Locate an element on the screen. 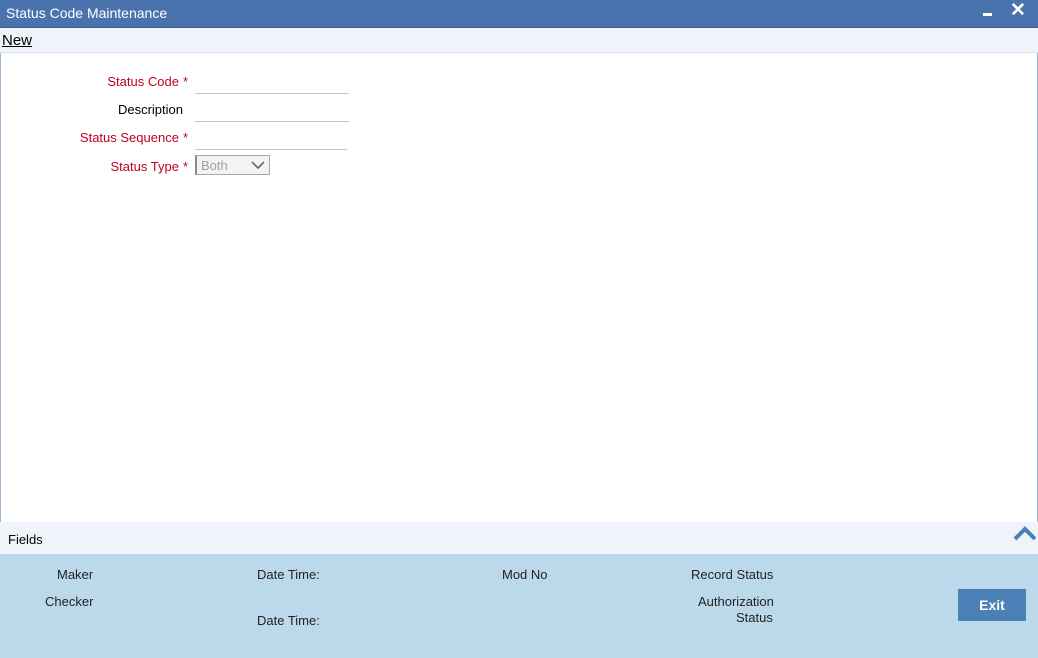 The width and height of the screenshot is (1038, 658). frame-border-left is located at coordinates (0, 288).